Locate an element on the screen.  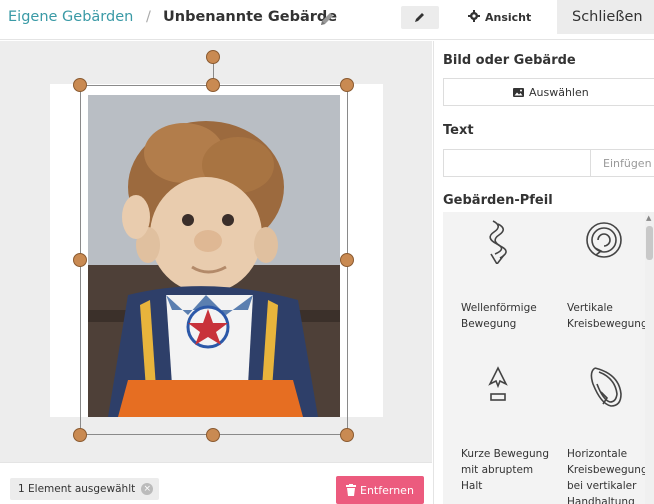
resize-handle-top is located at coordinates (213, 85).